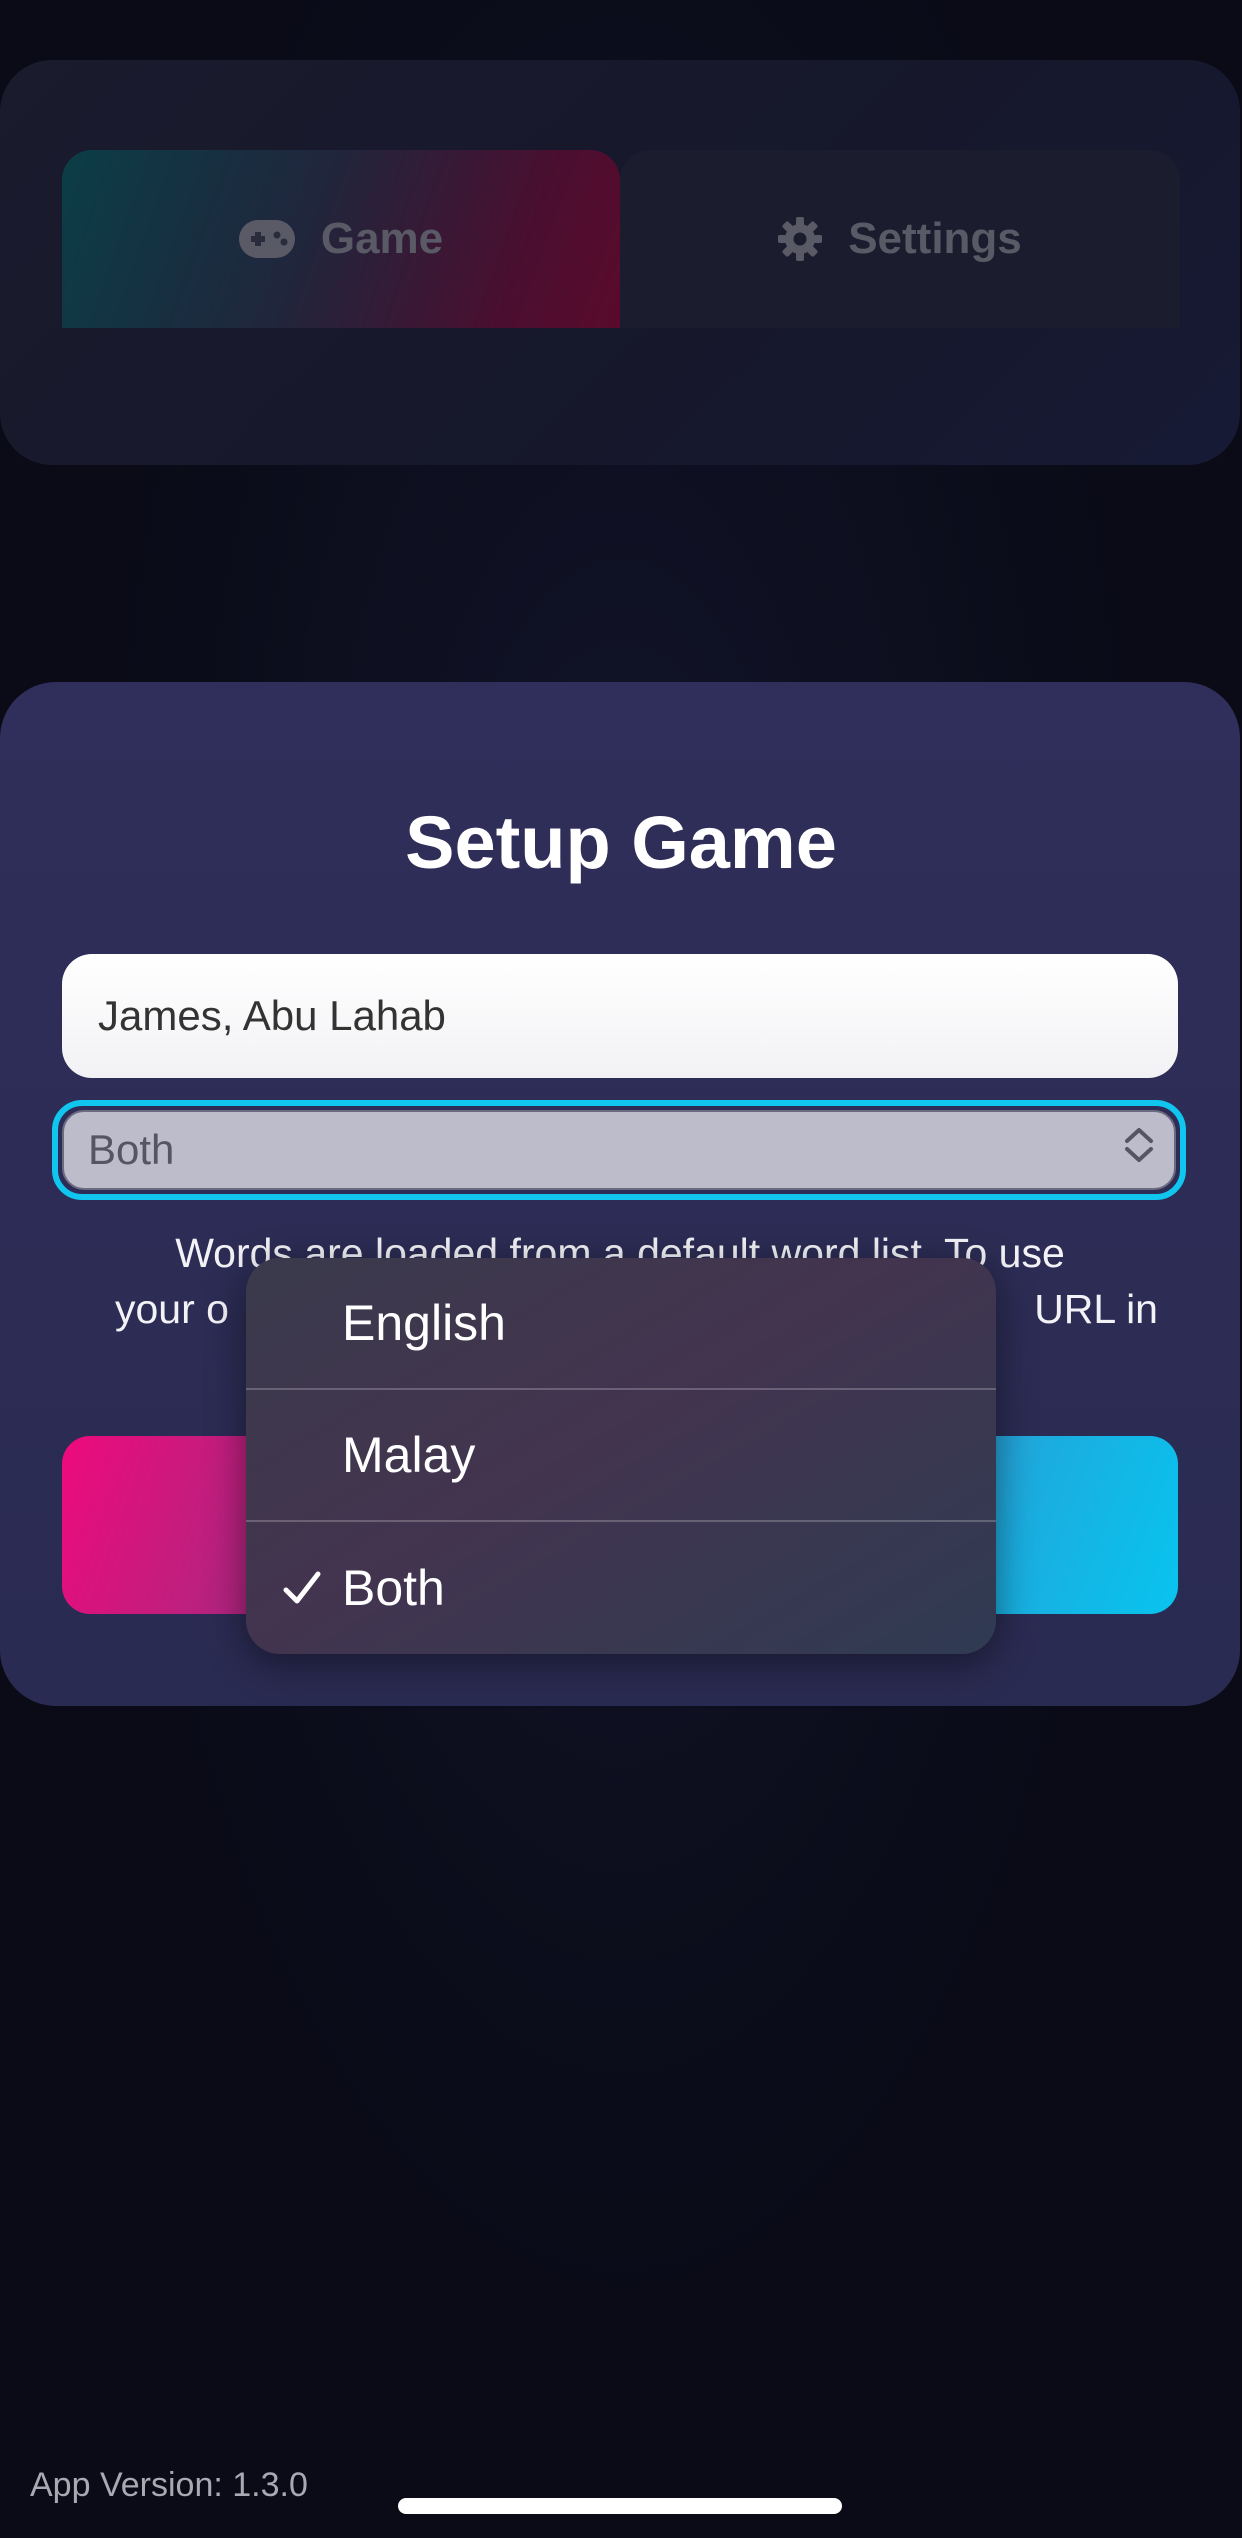 This screenshot has height=2538, width=1242. What do you see at coordinates (1096, 1309) in the screenshot?
I see `info-line-2-right: URL in` at bounding box center [1096, 1309].